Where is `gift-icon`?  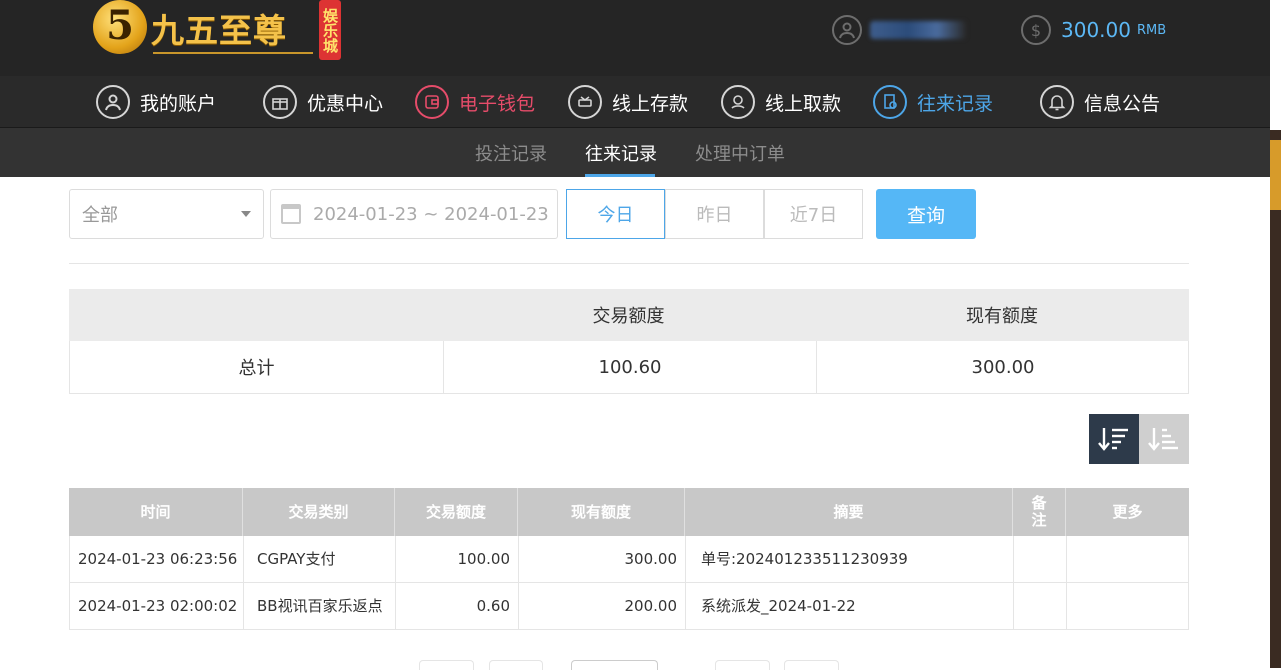
gift-icon is located at coordinates (280, 102).